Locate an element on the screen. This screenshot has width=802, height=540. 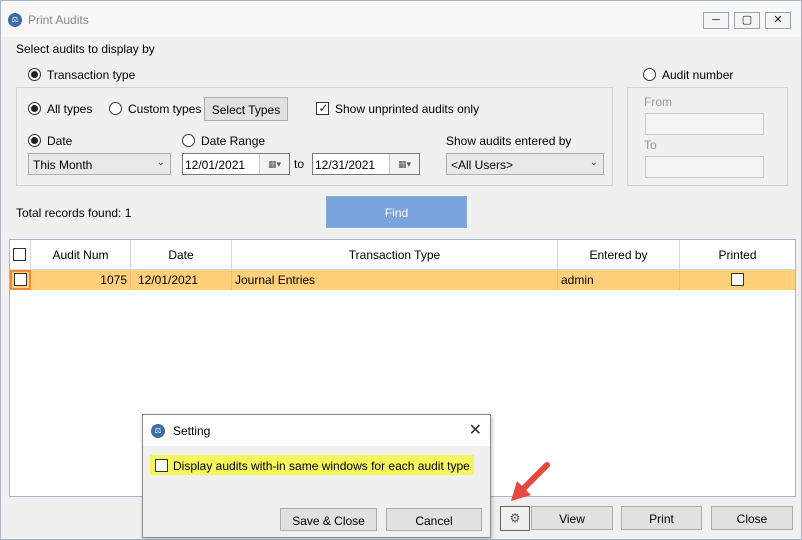
transaction-type-cell: Journal Entries is located at coordinates (395, 280).